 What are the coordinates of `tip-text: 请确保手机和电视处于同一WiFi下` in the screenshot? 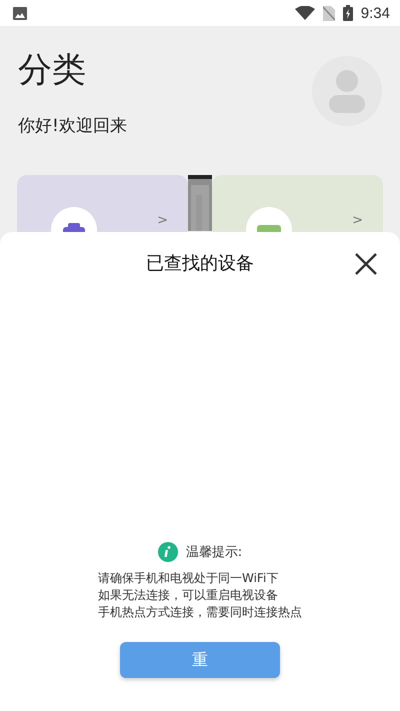 It's located at (188, 578).